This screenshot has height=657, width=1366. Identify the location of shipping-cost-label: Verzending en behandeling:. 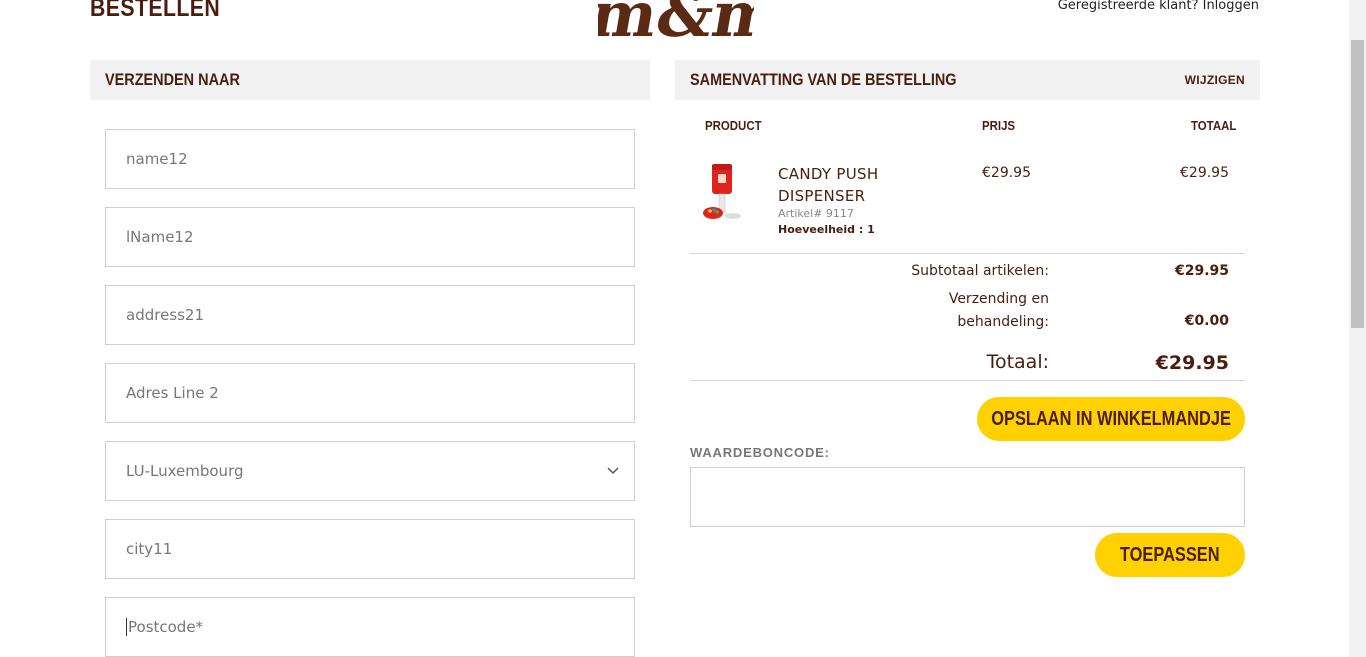
(998, 310).